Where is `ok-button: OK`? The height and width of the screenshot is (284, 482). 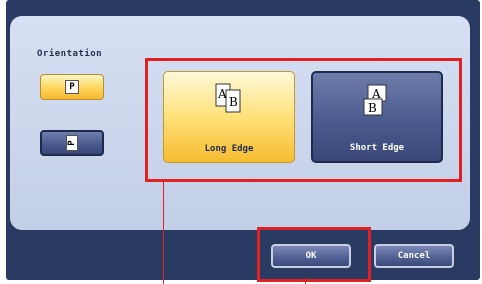 ok-button: OK is located at coordinates (311, 256).